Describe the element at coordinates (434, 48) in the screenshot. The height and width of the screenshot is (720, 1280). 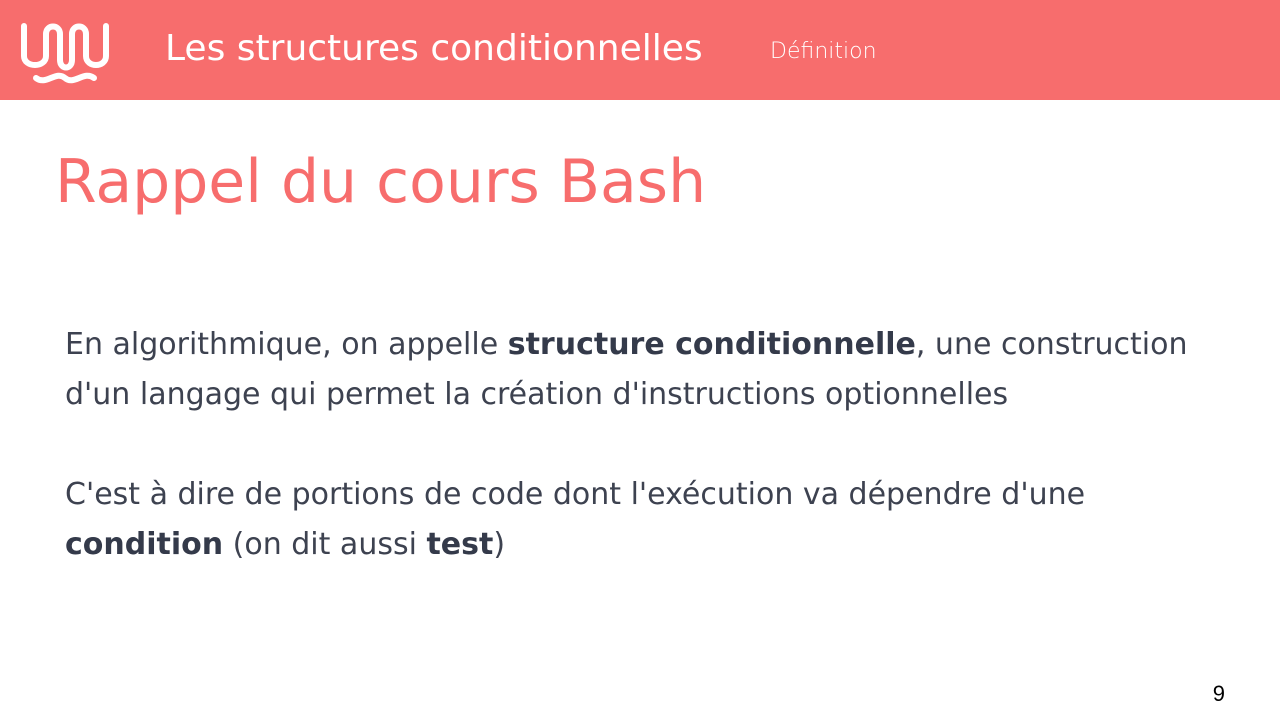
I see `header-title: Les structures conditionnelles` at that location.